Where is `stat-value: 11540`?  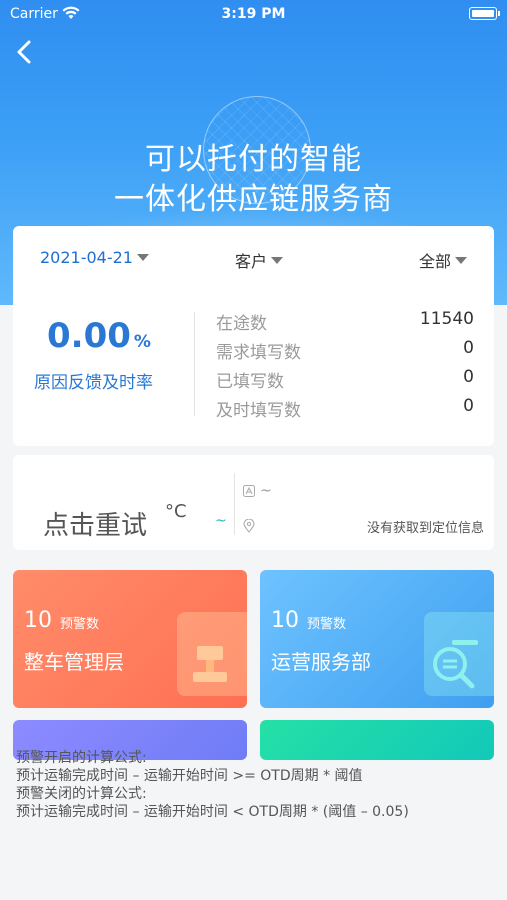 stat-value: 11540 is located at coordinates (446, 319).